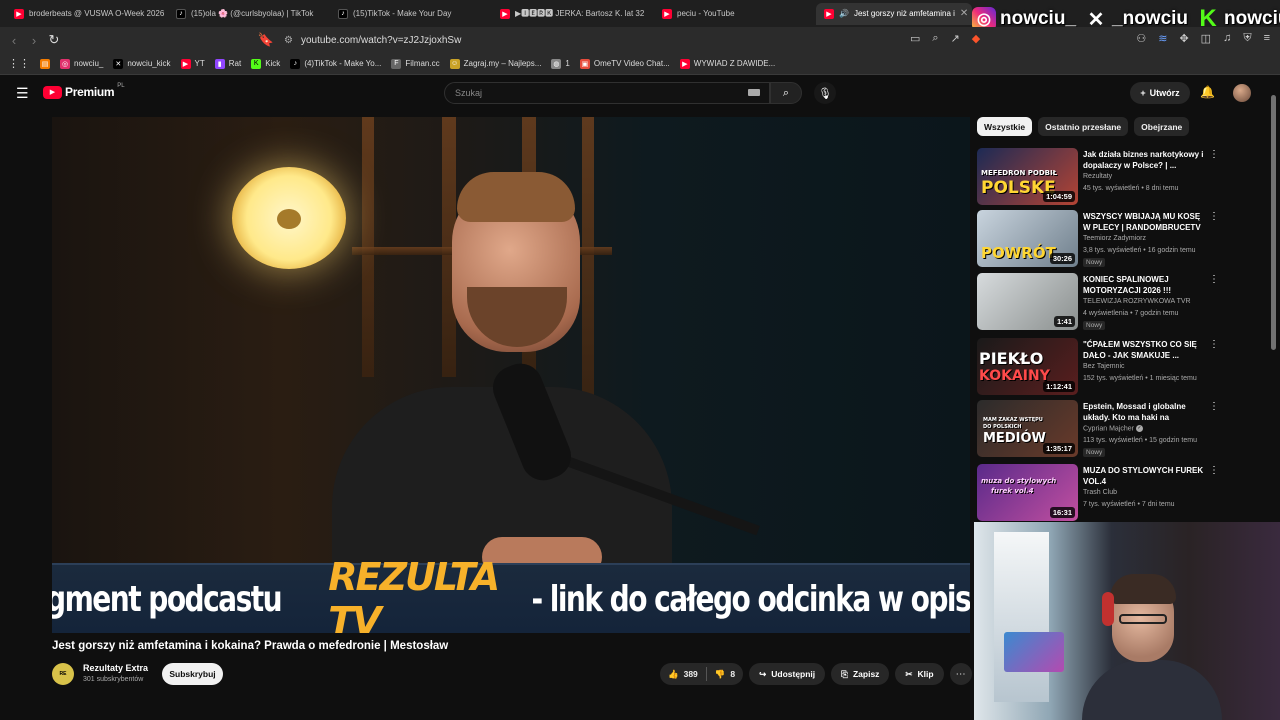  I want to click on bookmark-item: ▤, so click(45, 63).